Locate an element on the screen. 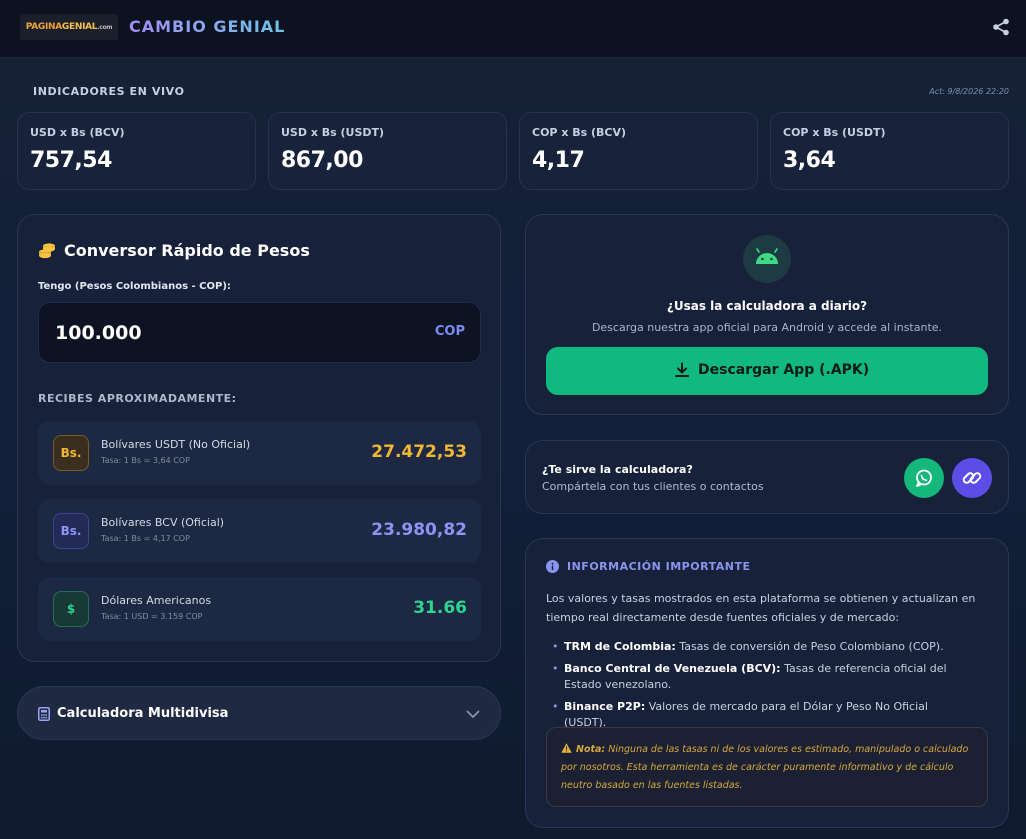  result-name: Bolívares BCV (Oficial) is located at coordinates (163, 522).